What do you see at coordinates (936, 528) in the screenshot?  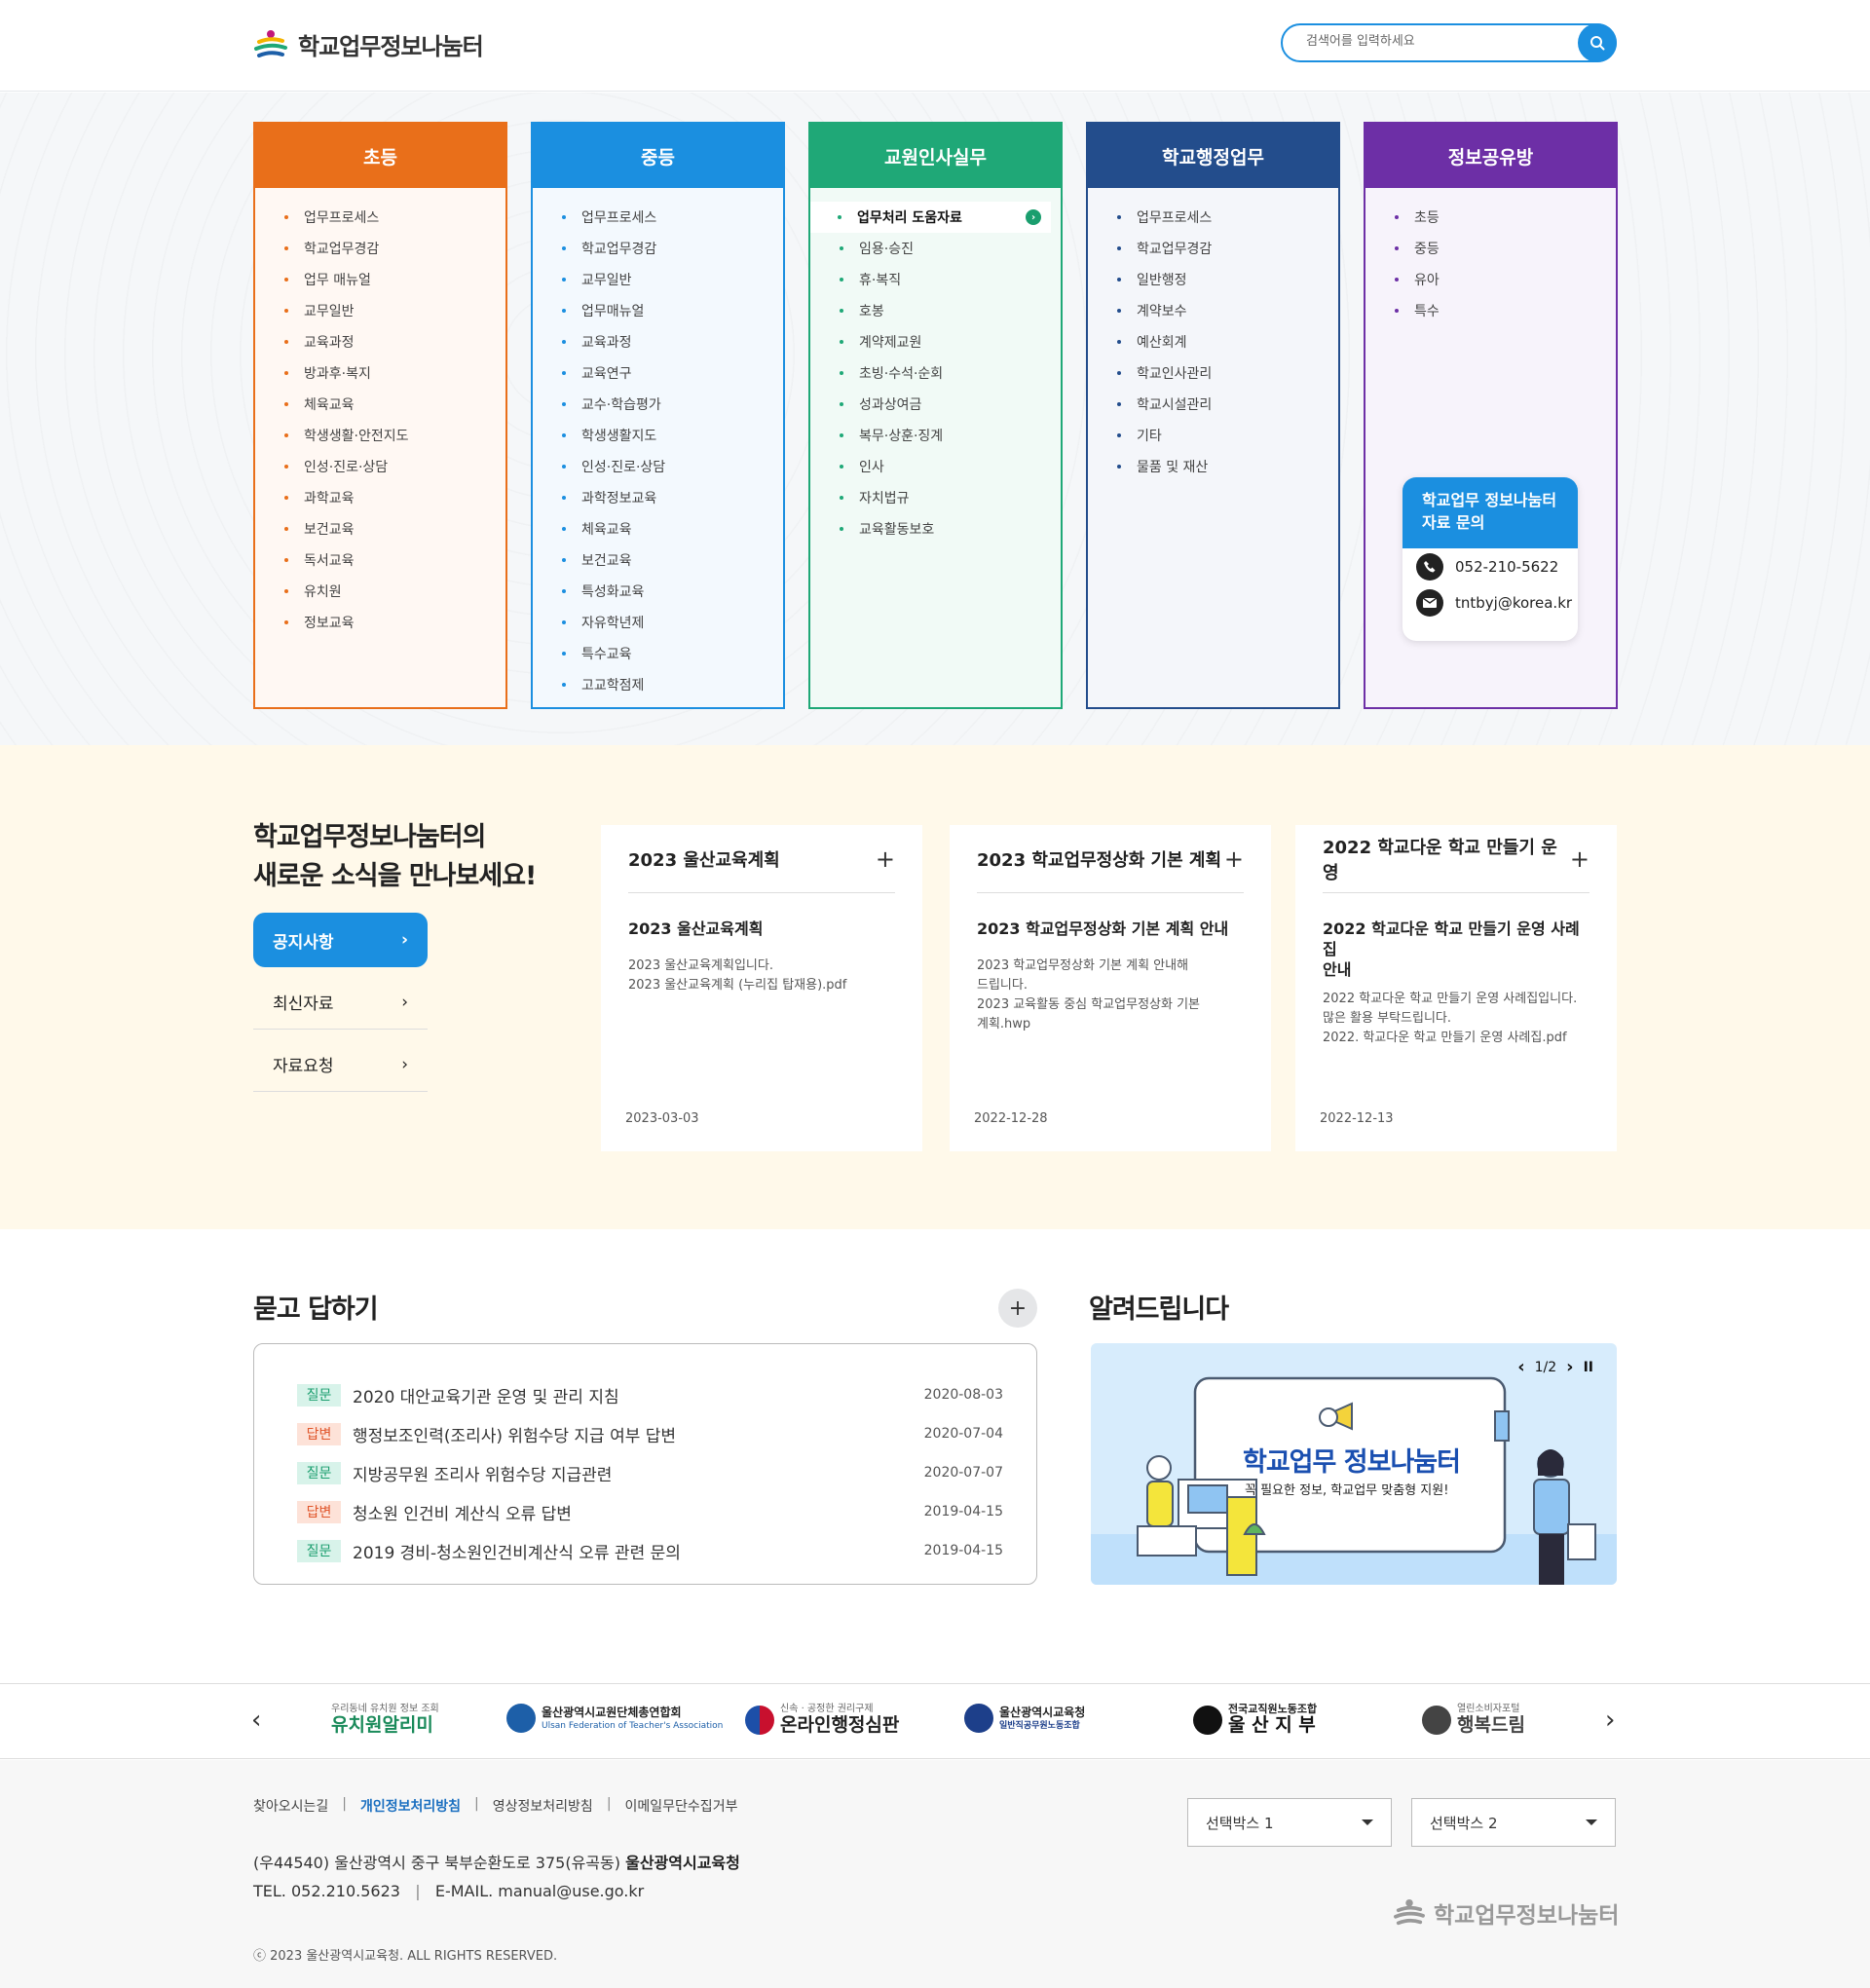 I see `menu-item: 교육활동보호` at bounding box center [936, 528].